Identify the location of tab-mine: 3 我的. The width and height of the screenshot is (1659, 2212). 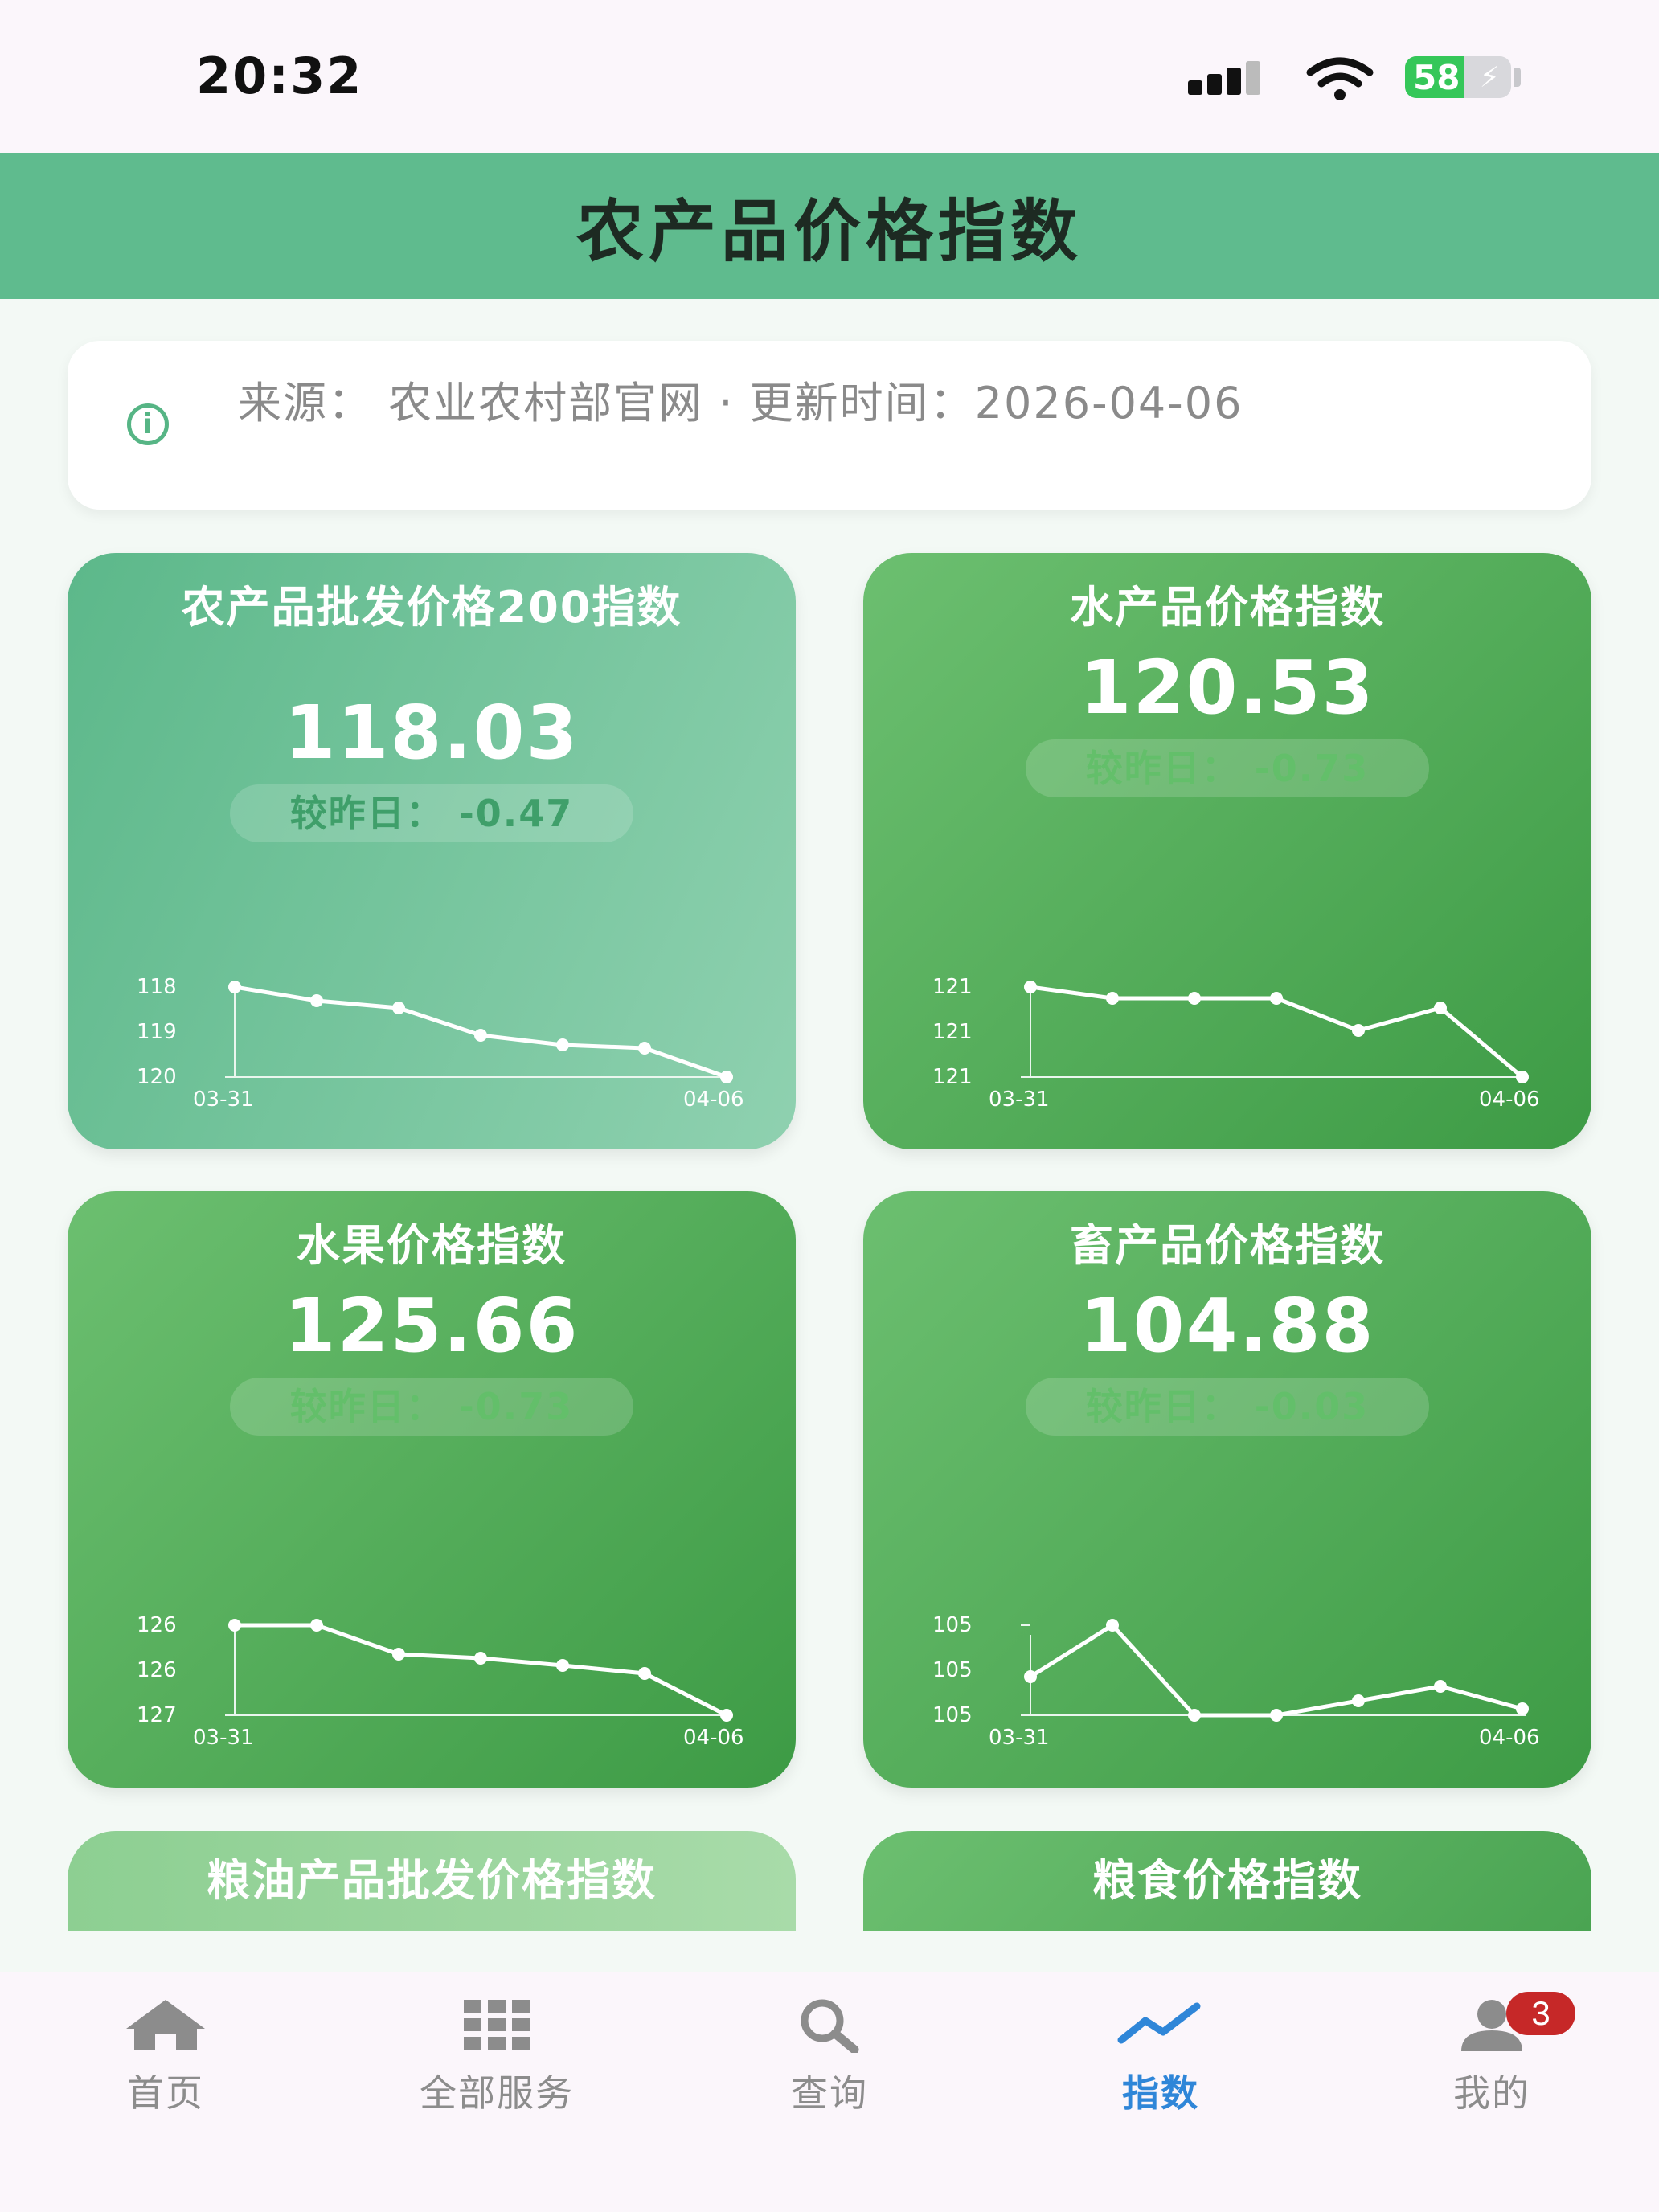
(1491, 2054).